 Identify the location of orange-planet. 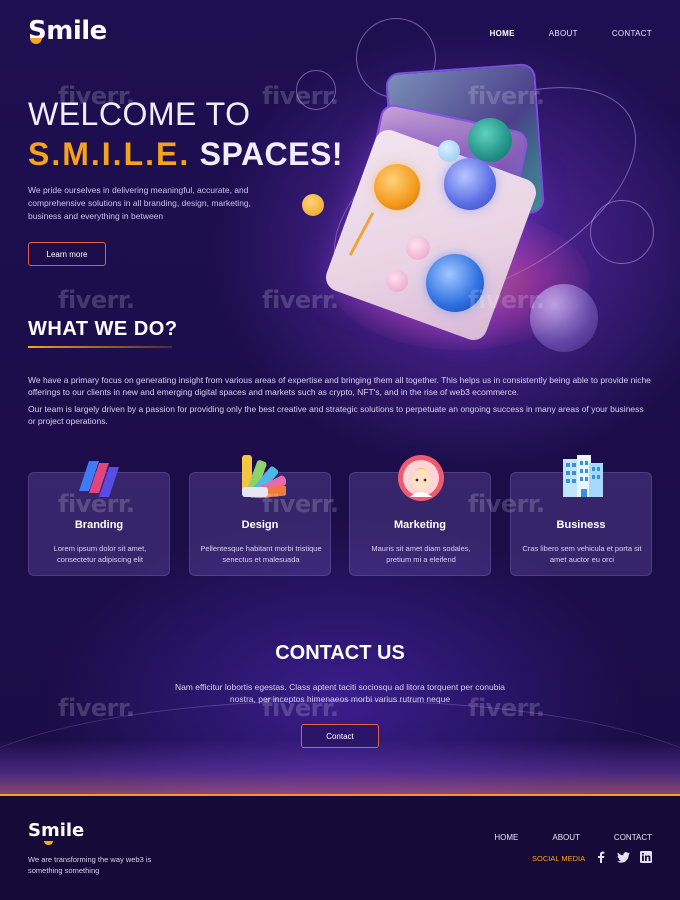
(313, 205).